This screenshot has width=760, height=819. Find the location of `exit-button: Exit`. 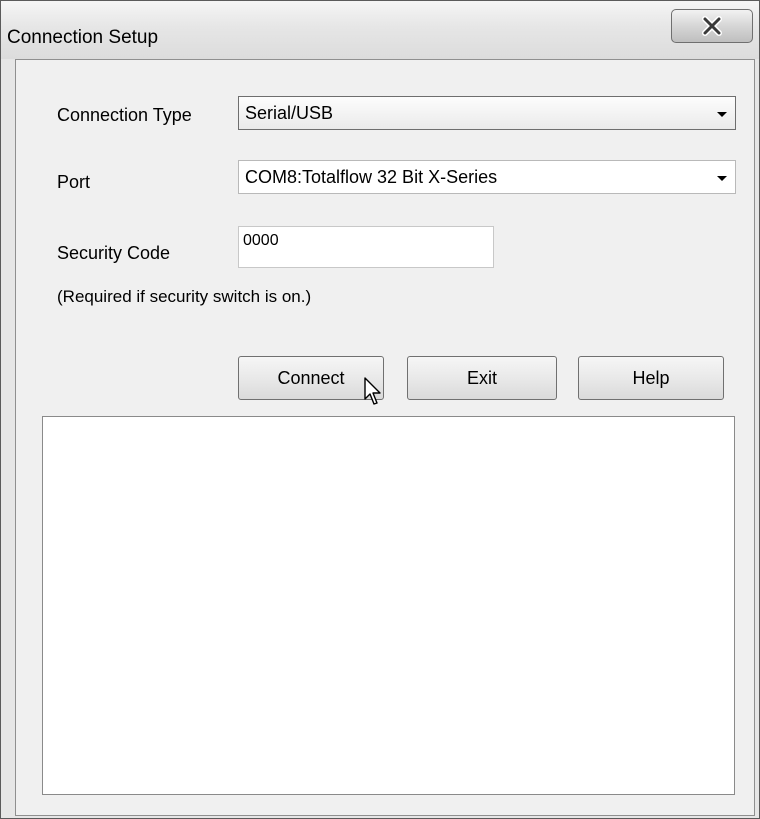

exit-button: Exit is located at coordinates (482, 378).